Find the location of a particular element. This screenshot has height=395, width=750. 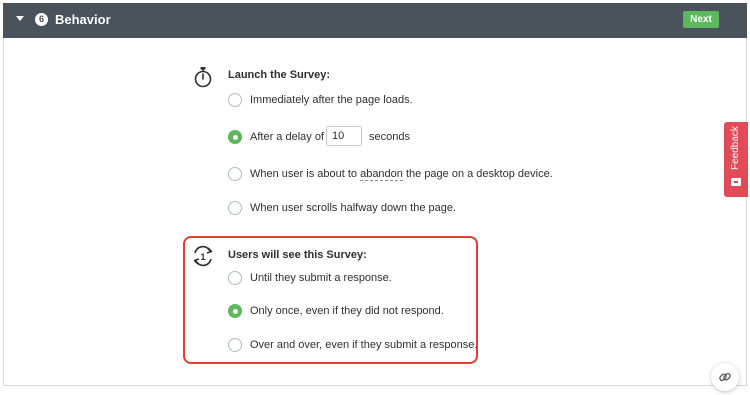

repeat-once-icon-number: 1 is located at coordinates (202, 257).